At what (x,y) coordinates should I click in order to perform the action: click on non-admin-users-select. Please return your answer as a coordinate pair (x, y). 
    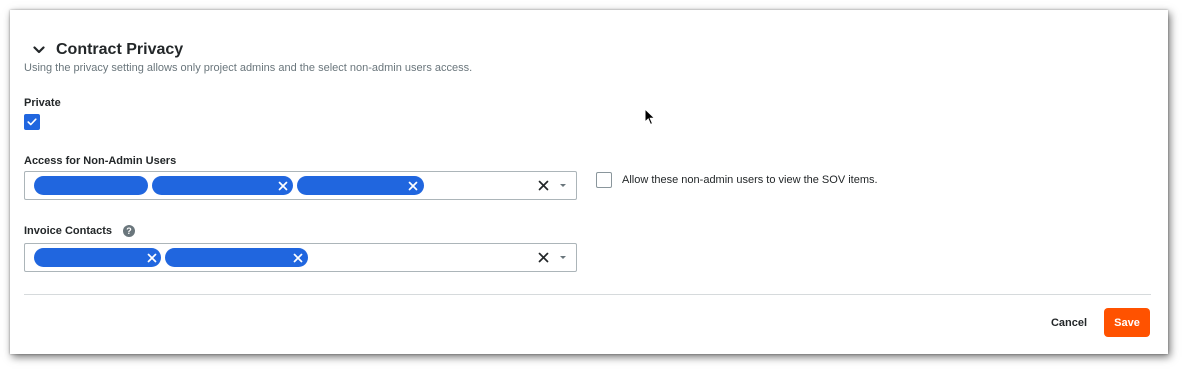
    Looking at the image, I should click on (300, 185).